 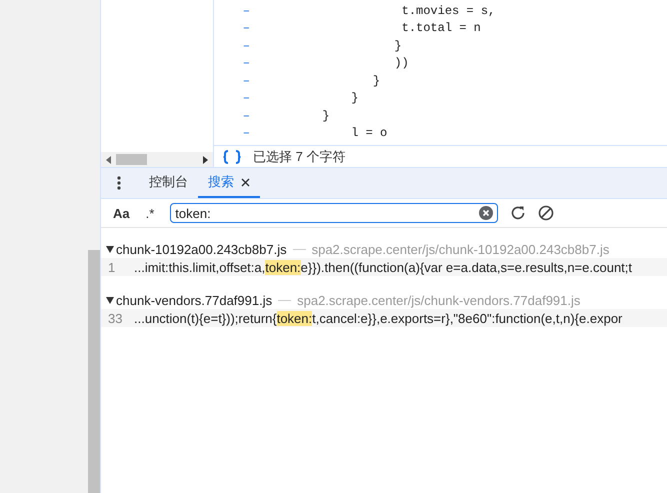 I want to click on match-line: ...imit:this.limit,offset:a,token:e}}).then((function(a){var e=a.data,s=e.results,n=e.count;t, so click(x=383, y=267).